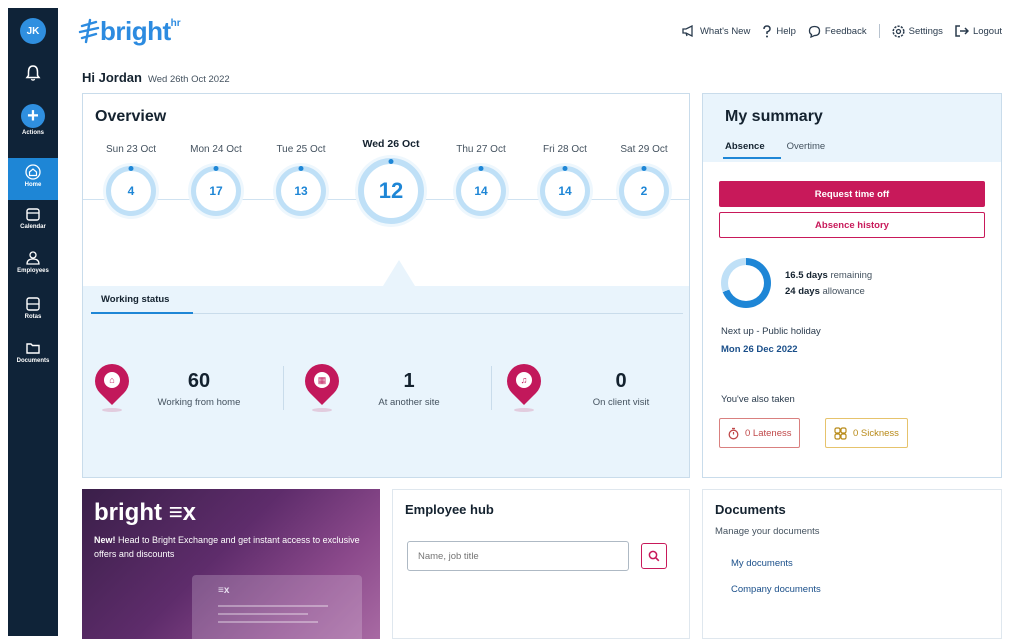 The height and width of the screenshot is (644, 1014). I want to click on day-thu-27: Thu 27 Oct 14, so click(481, 180).